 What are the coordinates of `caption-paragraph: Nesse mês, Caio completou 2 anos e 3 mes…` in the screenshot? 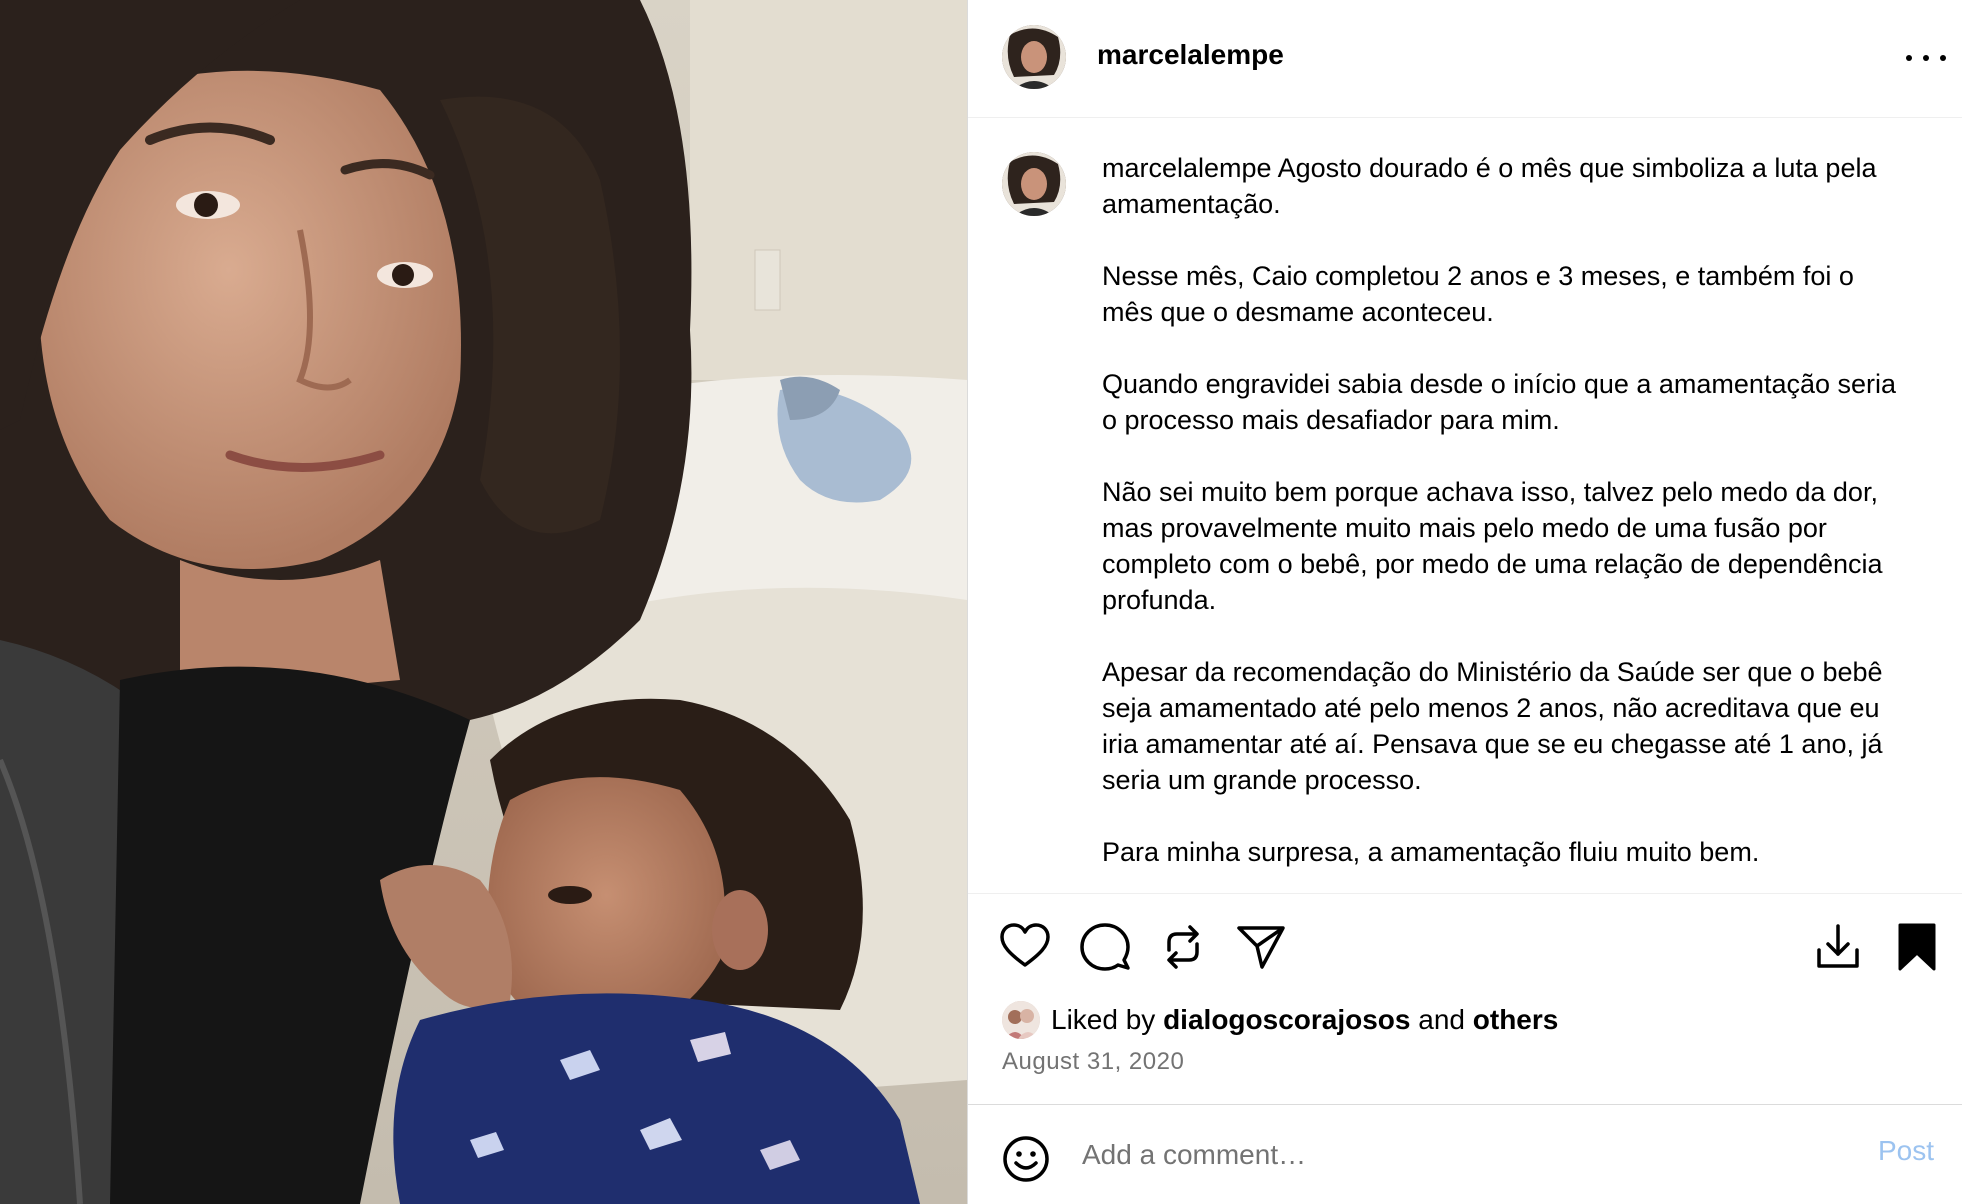 It's located at (1478, 294).